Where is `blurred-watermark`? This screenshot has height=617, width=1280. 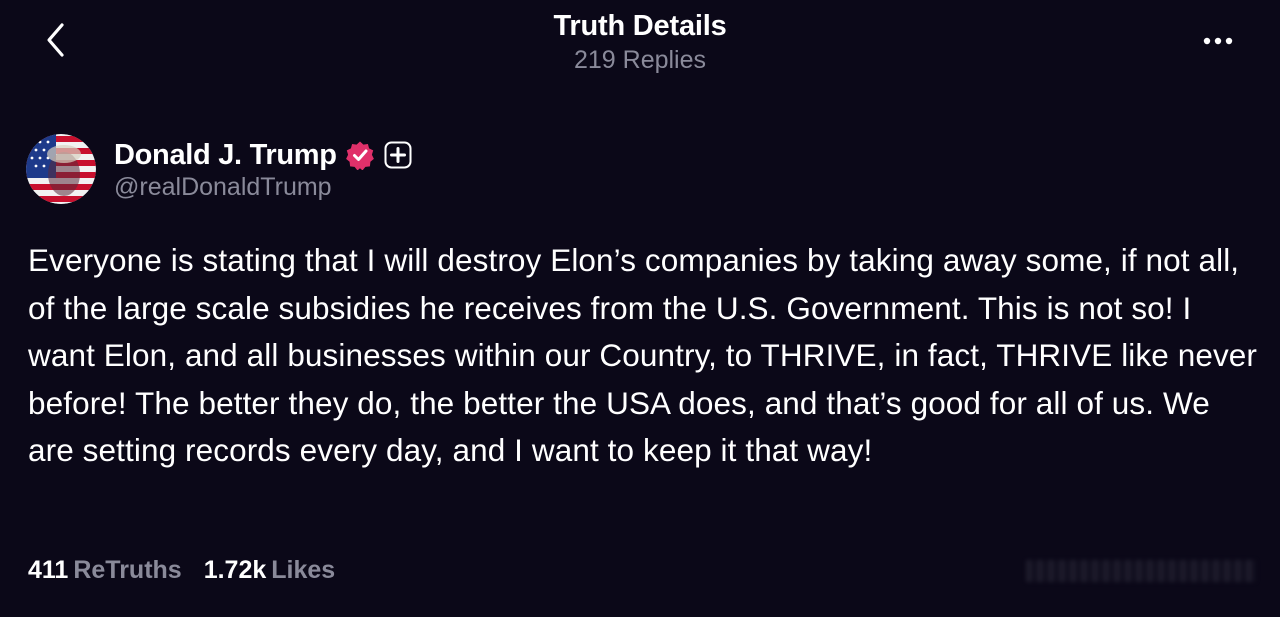
blurred-watermark is located at coordinates (1141, 571).